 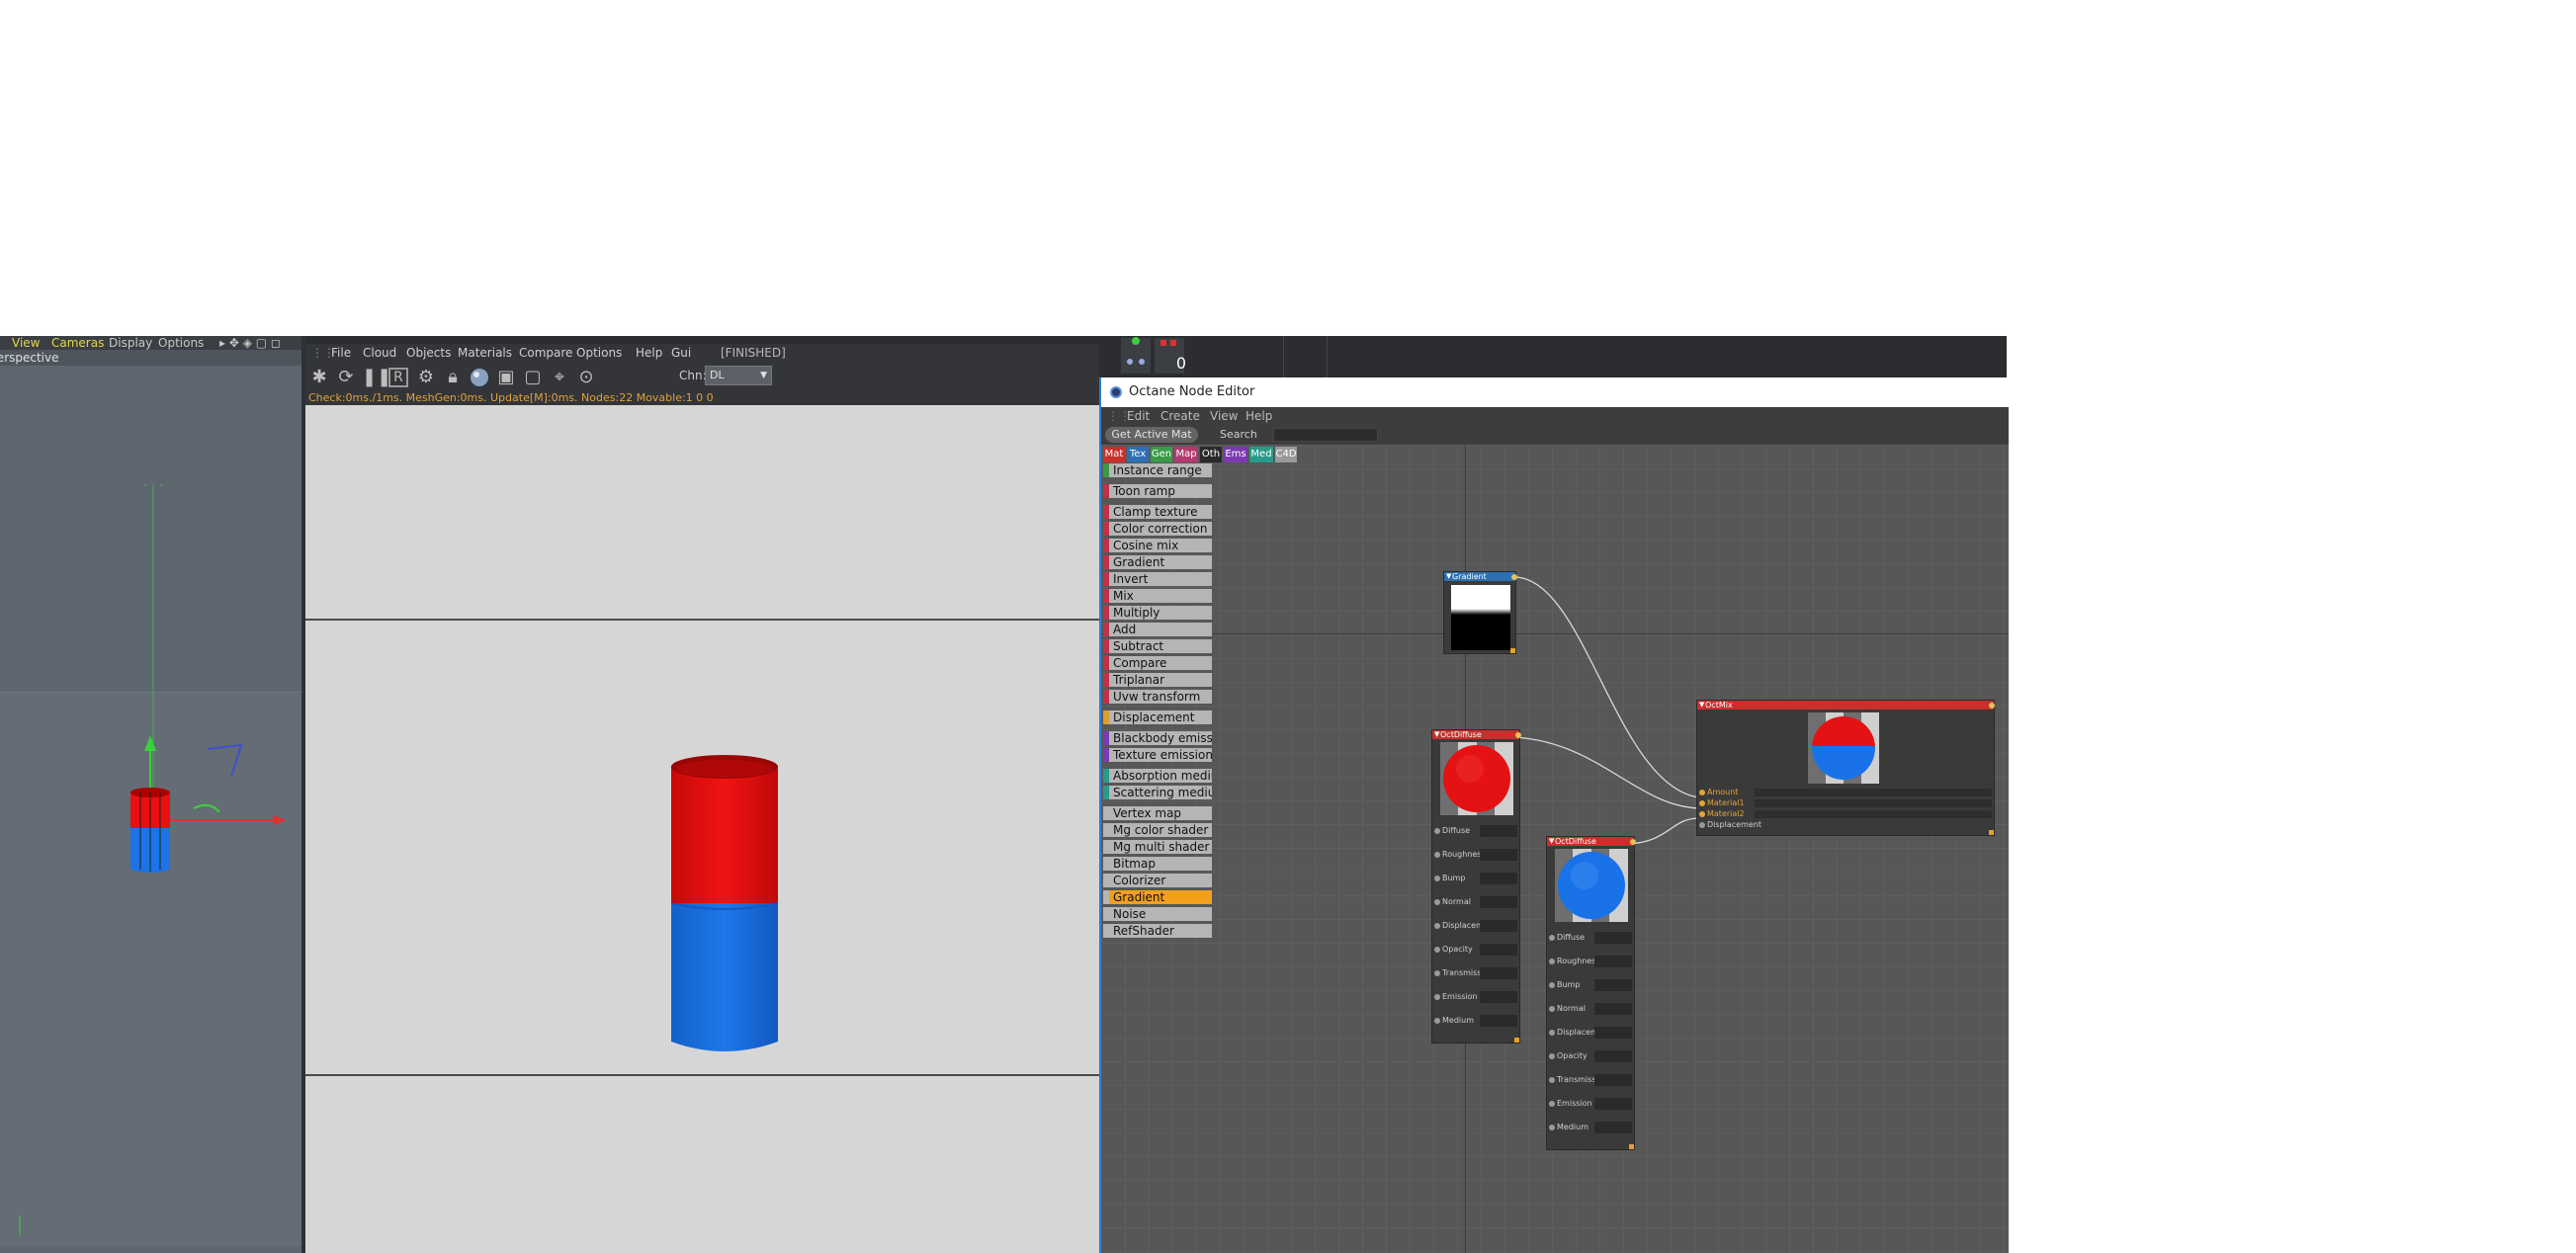 I want to click on node-diffuse-blue-header: ▼ OctDiffuse, so click(x=1590, y=841).